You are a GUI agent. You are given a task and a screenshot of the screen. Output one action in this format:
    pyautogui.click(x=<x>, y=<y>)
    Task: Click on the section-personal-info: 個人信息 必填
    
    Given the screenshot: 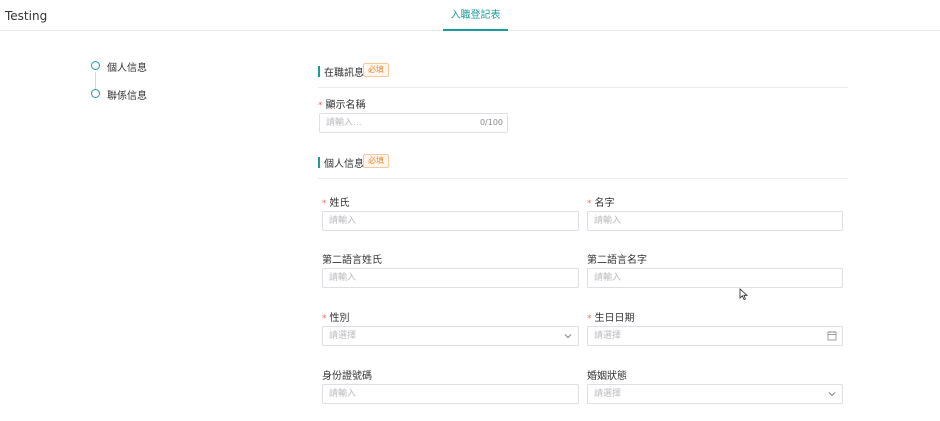 What is the action you would take?
    pyautogui.click(x=583, y=165)
    